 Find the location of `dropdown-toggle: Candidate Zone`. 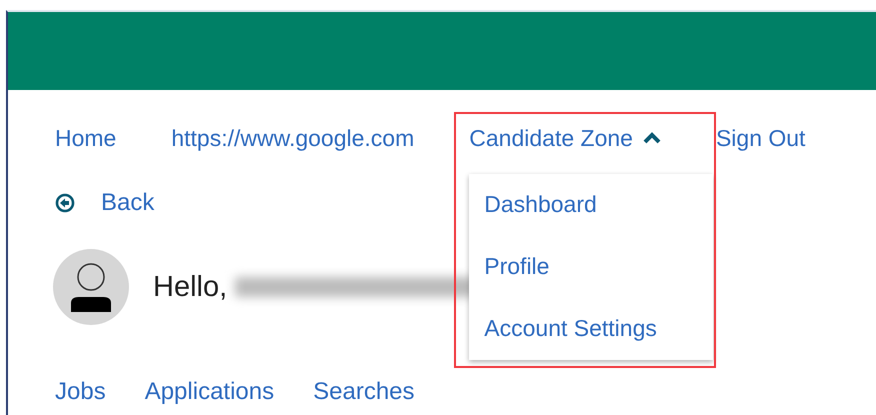

dropdown-toggle: Candidate Zone is located at coordinates (565, 138).